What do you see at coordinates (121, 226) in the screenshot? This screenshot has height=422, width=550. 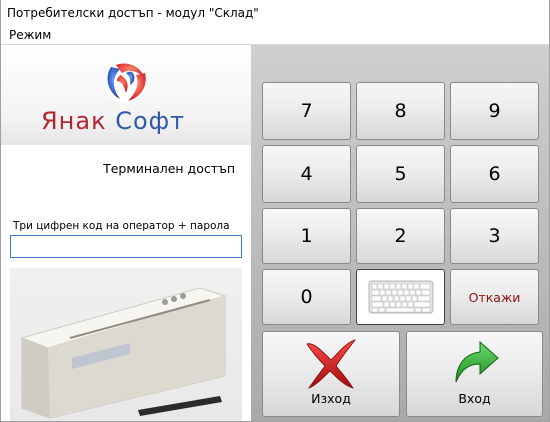 I see `operator-code-label: Три цифрен код на оператор + парола` at bounding box center [121, 226].